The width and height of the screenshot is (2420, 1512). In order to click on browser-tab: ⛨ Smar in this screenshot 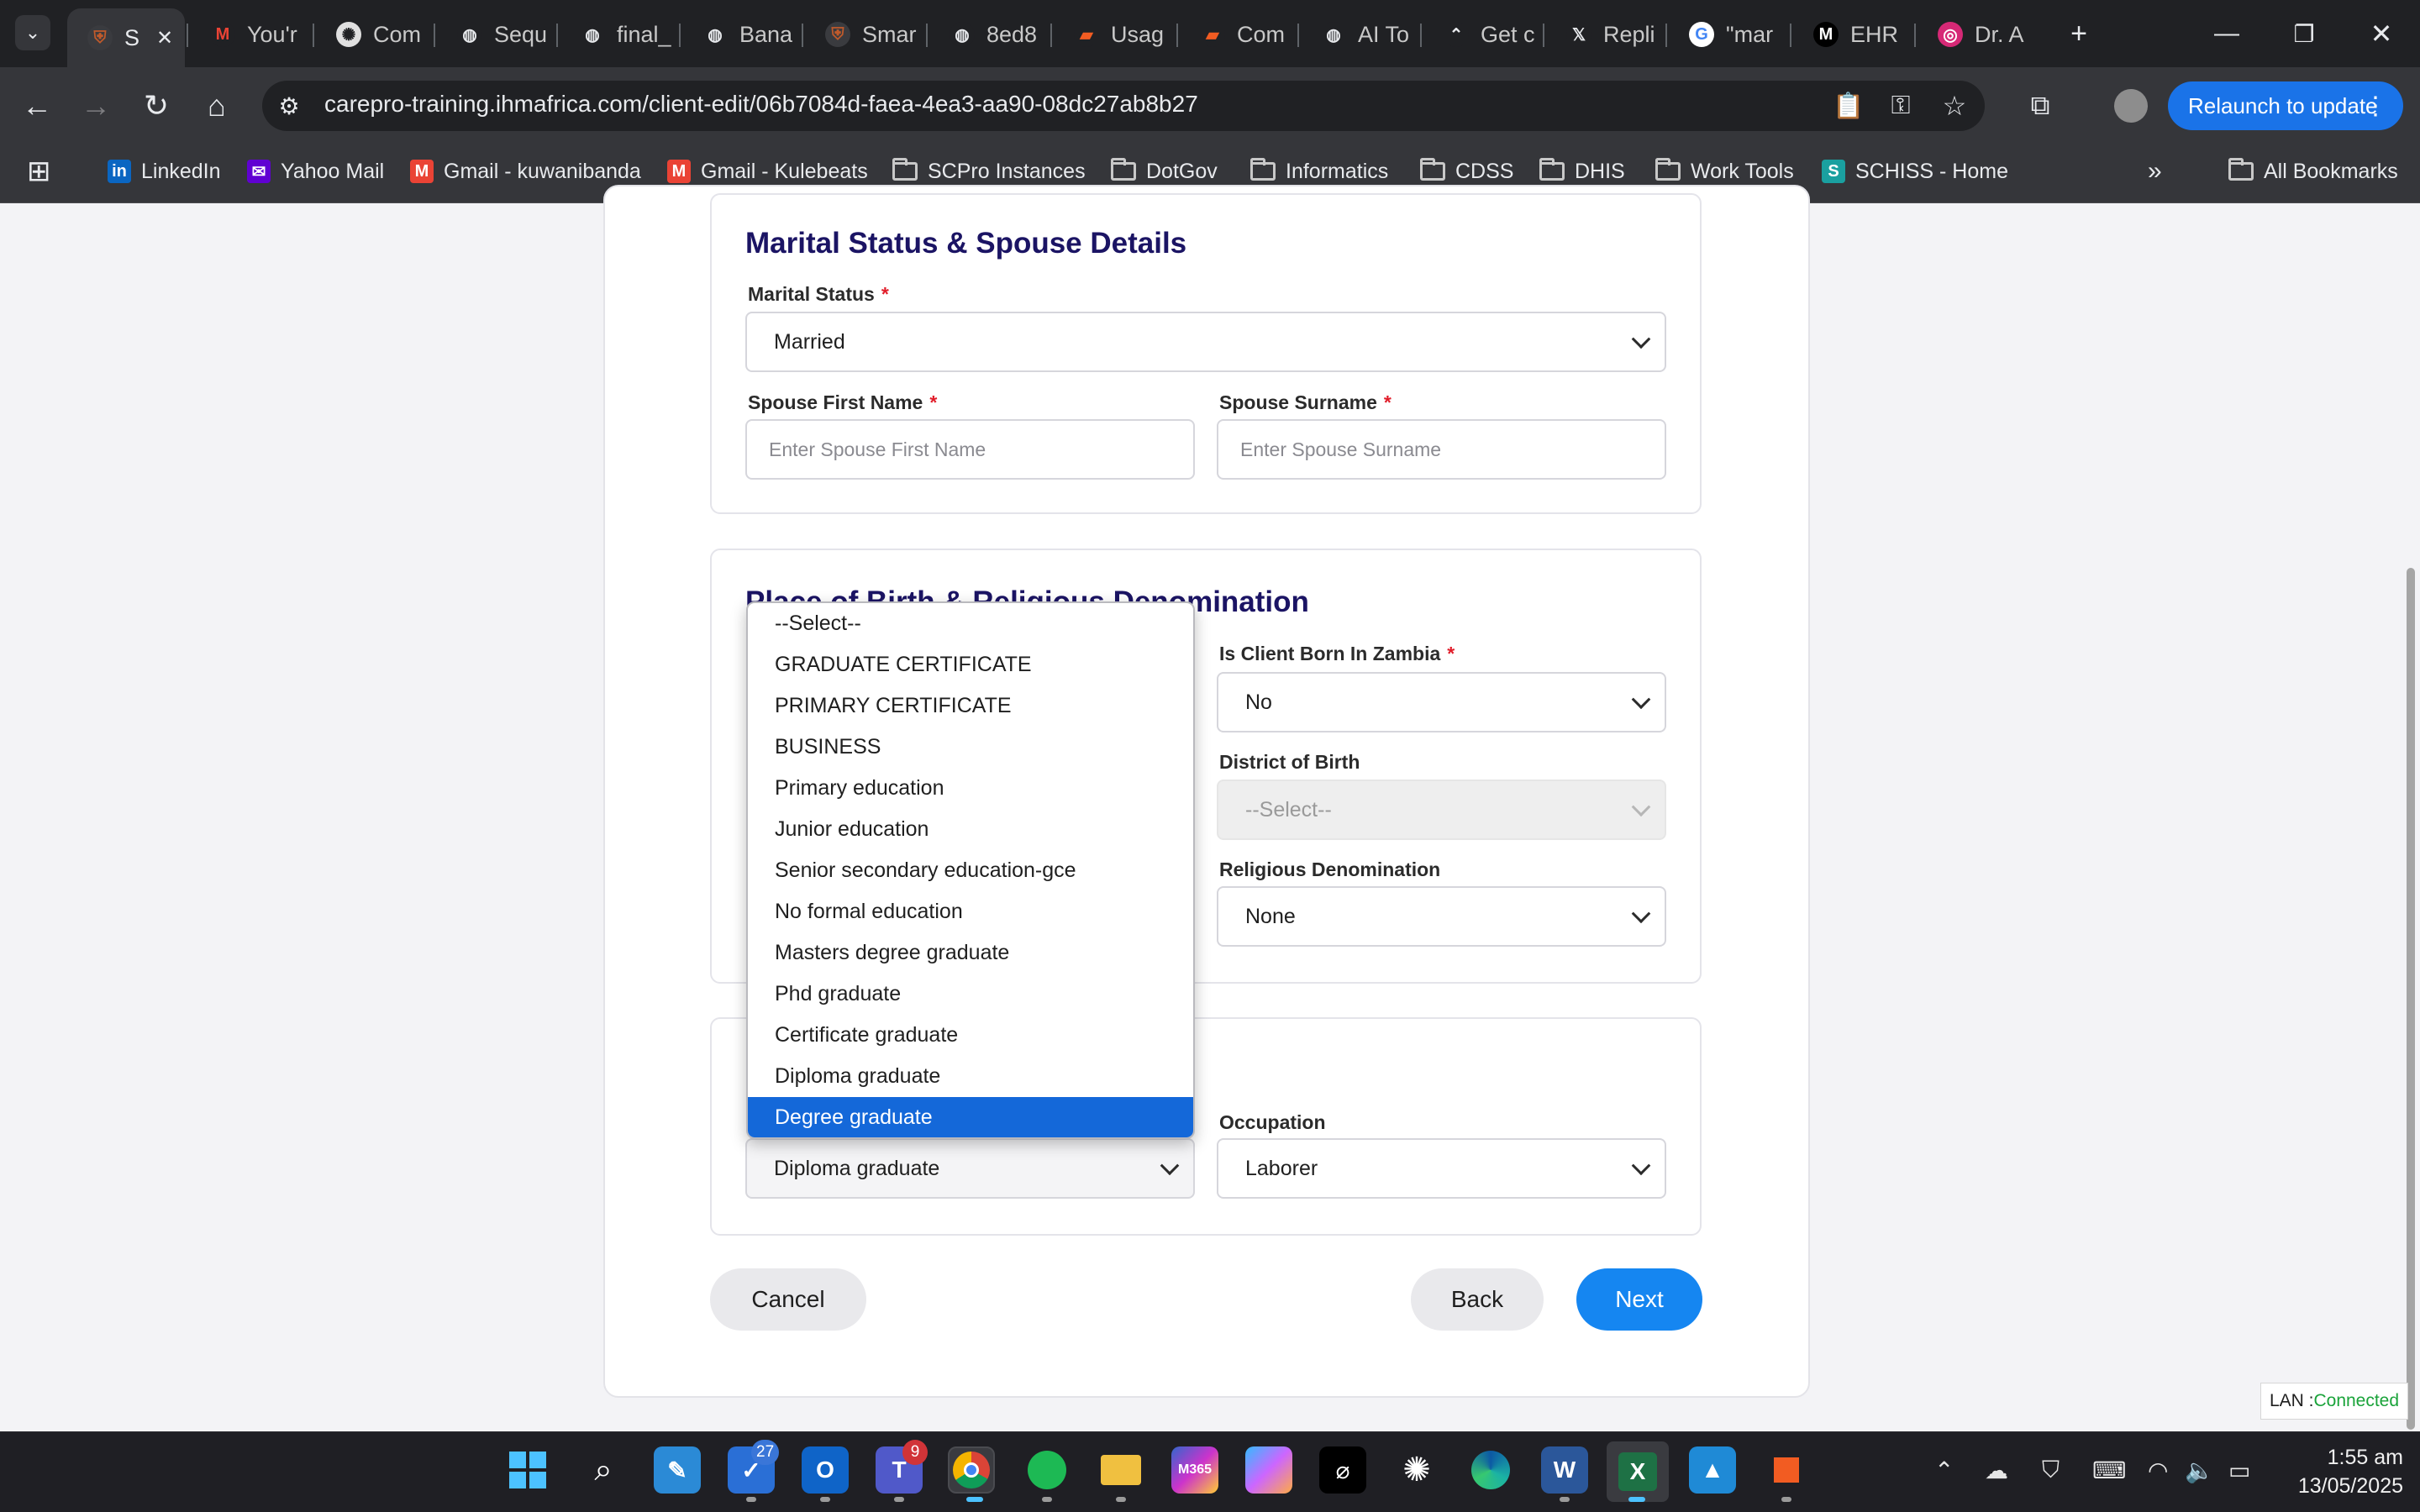, I will do `click(864, 34)`.